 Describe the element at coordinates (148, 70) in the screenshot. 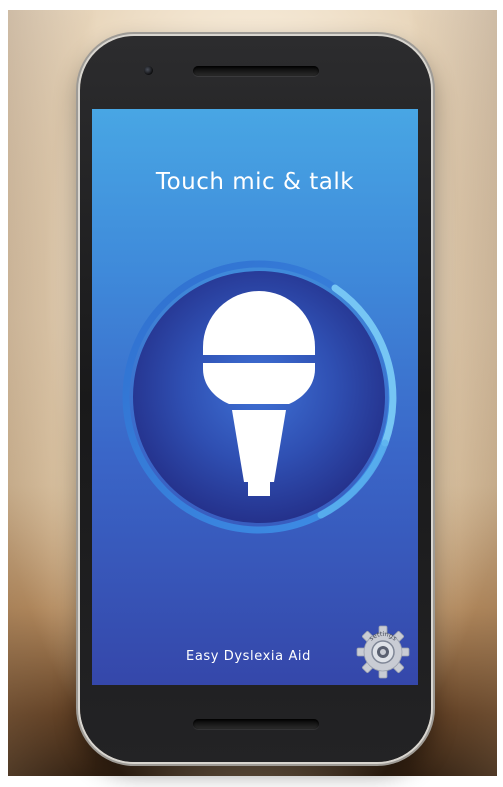

I see `front-camera` at that location.